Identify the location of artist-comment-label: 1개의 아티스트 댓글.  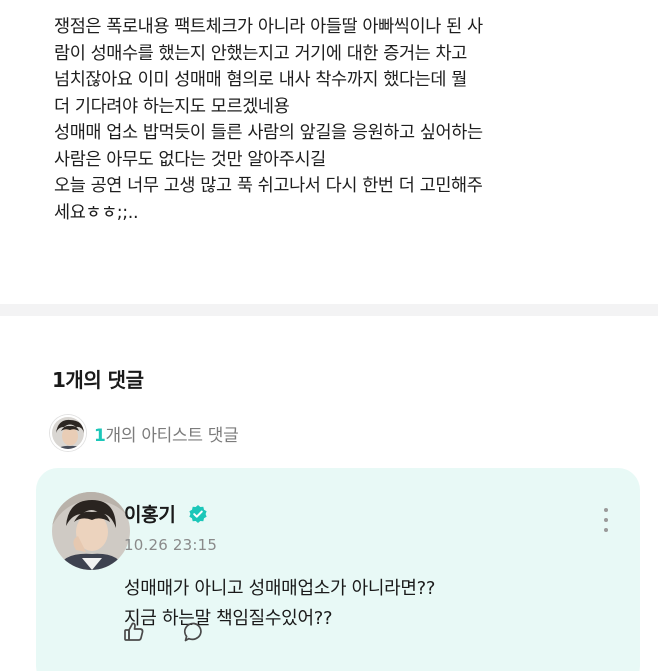
(166, 433).